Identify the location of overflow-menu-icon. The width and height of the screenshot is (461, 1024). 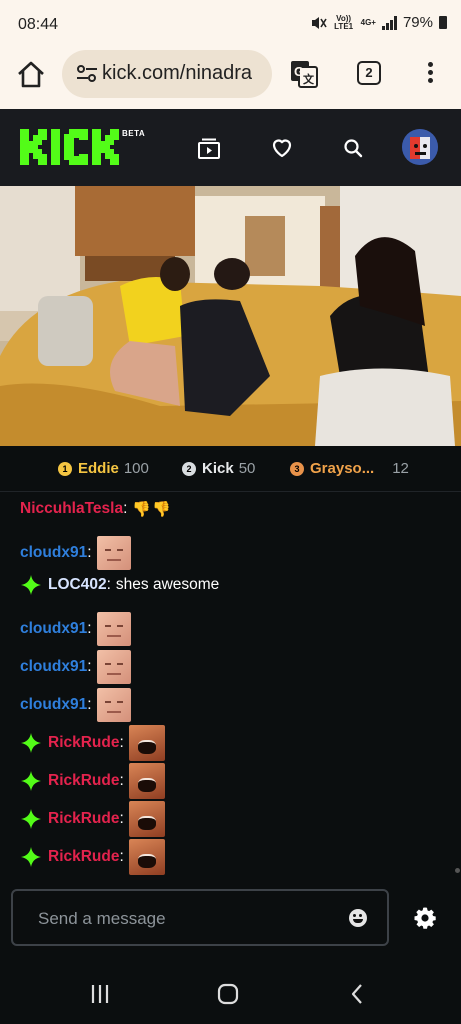
(430, 75).